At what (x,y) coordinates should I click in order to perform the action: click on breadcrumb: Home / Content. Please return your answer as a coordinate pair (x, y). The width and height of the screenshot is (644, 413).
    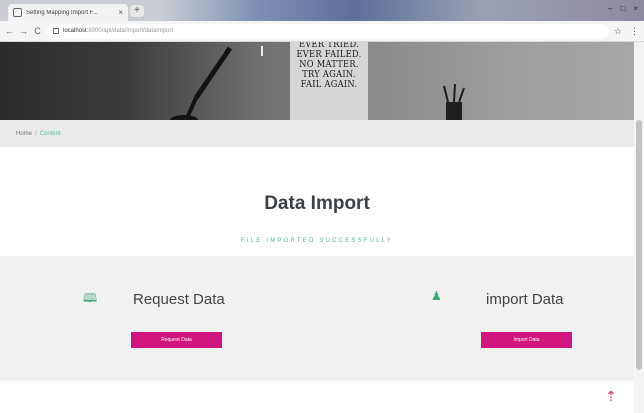
    Looking at the image, I should click on (317, 133).